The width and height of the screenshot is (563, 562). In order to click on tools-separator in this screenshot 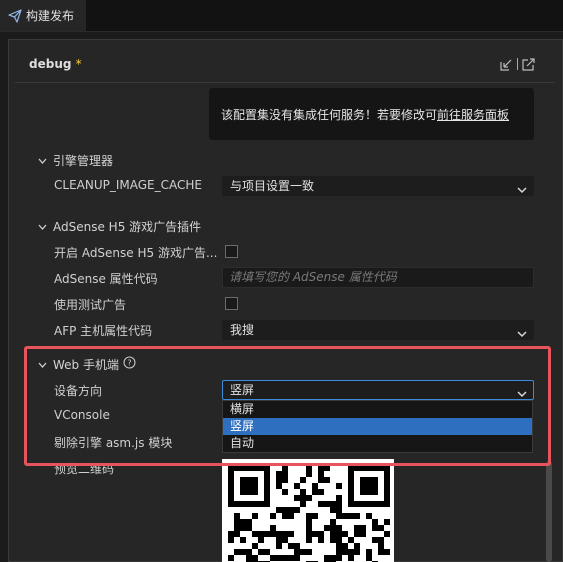, I will do `click(517, 64)`.